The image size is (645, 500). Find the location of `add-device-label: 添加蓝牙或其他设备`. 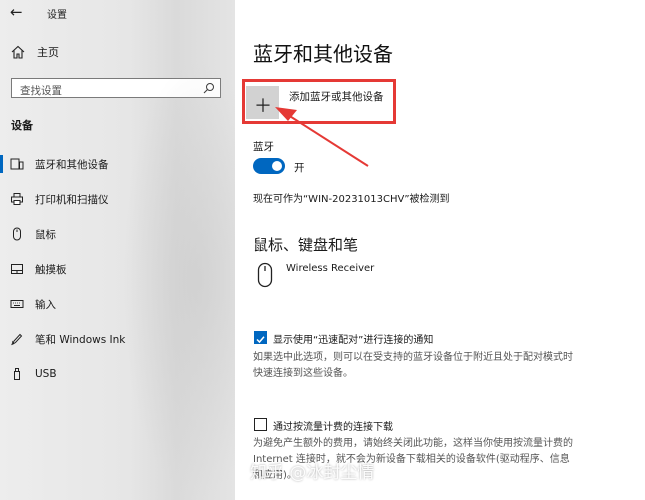

add-device-label: 添加蓝牙或其他设备 is located at coordinates (336, 96).